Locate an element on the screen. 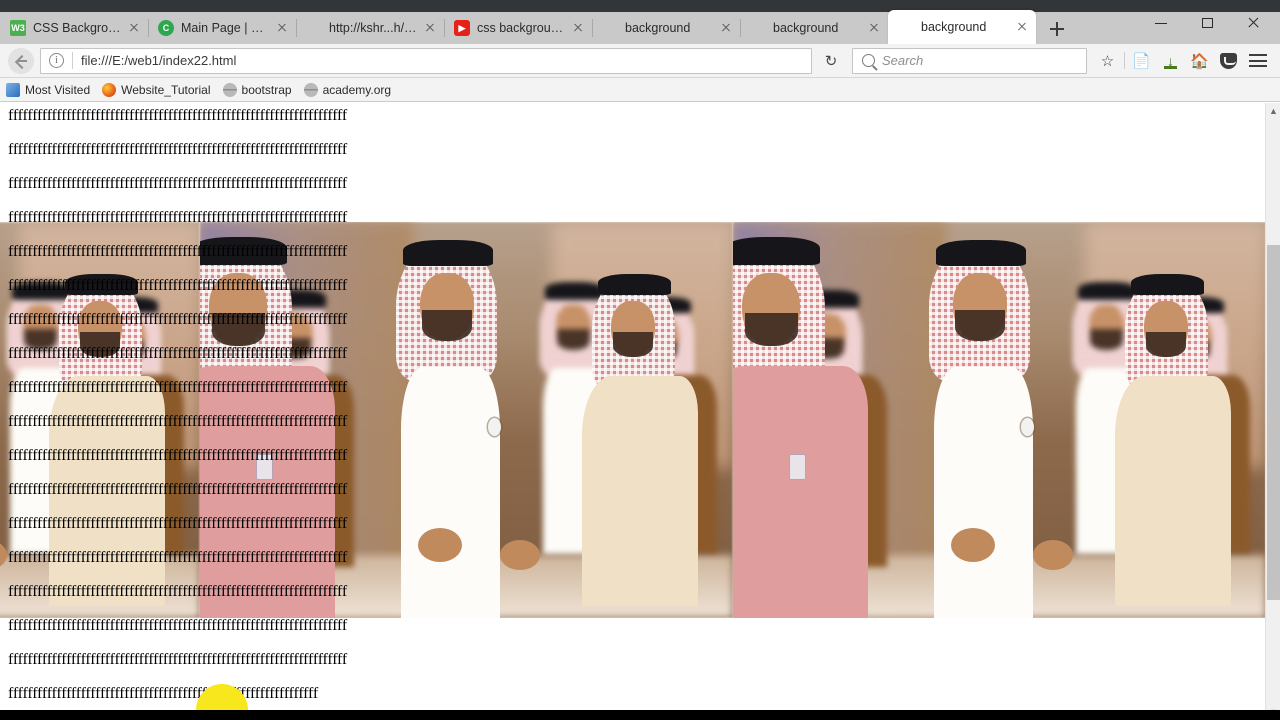  bookmark-website-tutorial: Website_Tutorial is located at coordinates (156, 89).